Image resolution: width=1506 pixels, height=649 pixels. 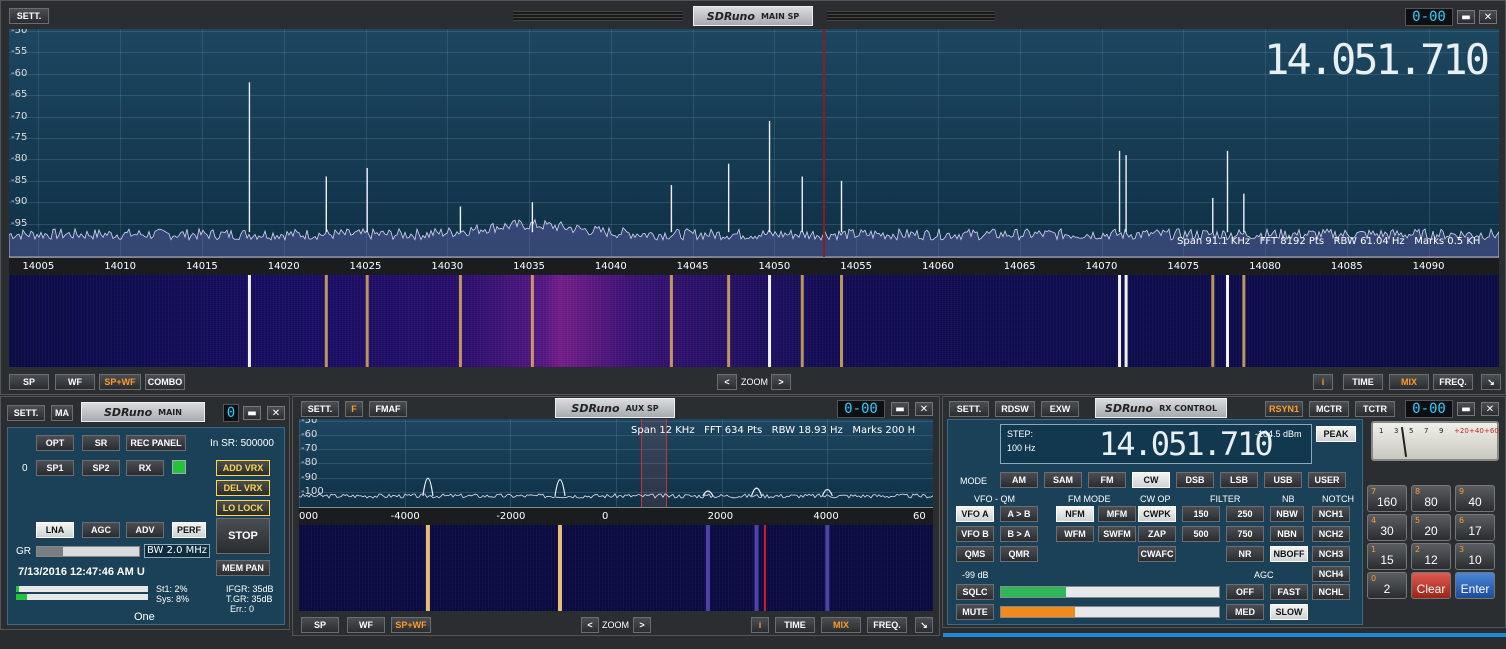 I want to click on agc-med-button: MED, so click(x=1245, y=612).